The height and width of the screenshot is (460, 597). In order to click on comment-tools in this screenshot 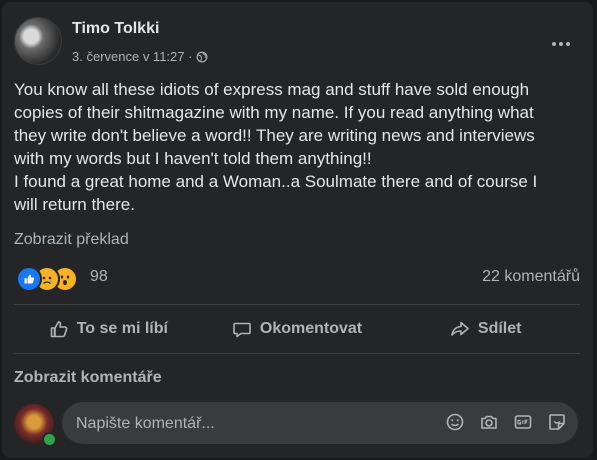, I will do `click(506, 422)`.